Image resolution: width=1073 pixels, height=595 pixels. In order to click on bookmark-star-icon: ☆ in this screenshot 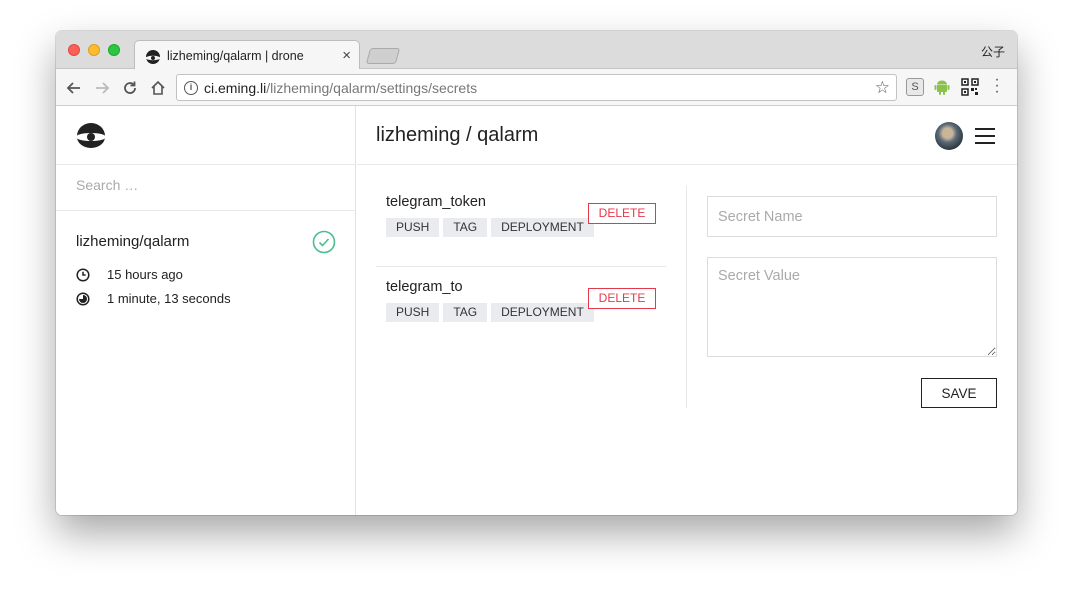, I will do `click(882, 88)`.